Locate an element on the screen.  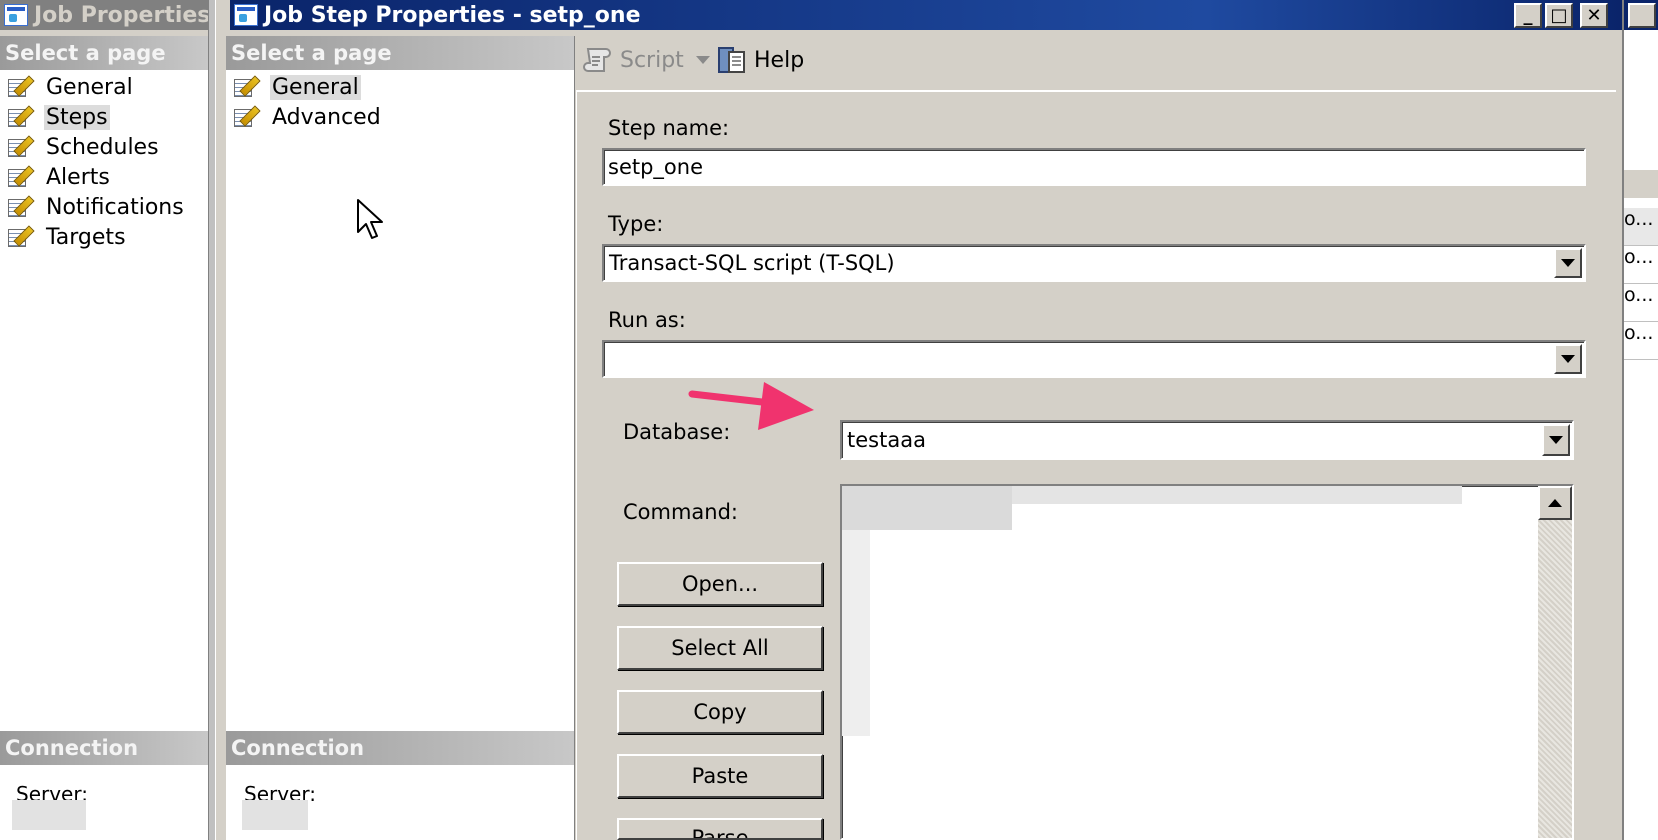
parse-button: Parse is located at coordinates (720, 829).